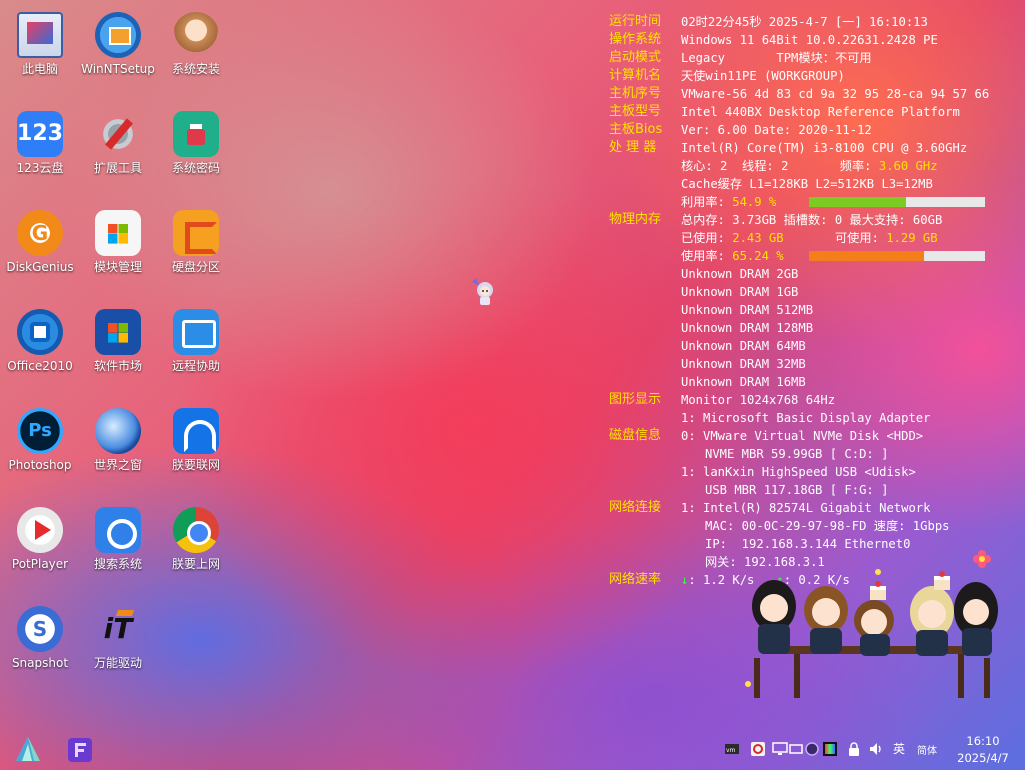  Describe the element at coordinates (857, 202) in the screenshot. I see `cpu-usage-bar-fill` at that location.